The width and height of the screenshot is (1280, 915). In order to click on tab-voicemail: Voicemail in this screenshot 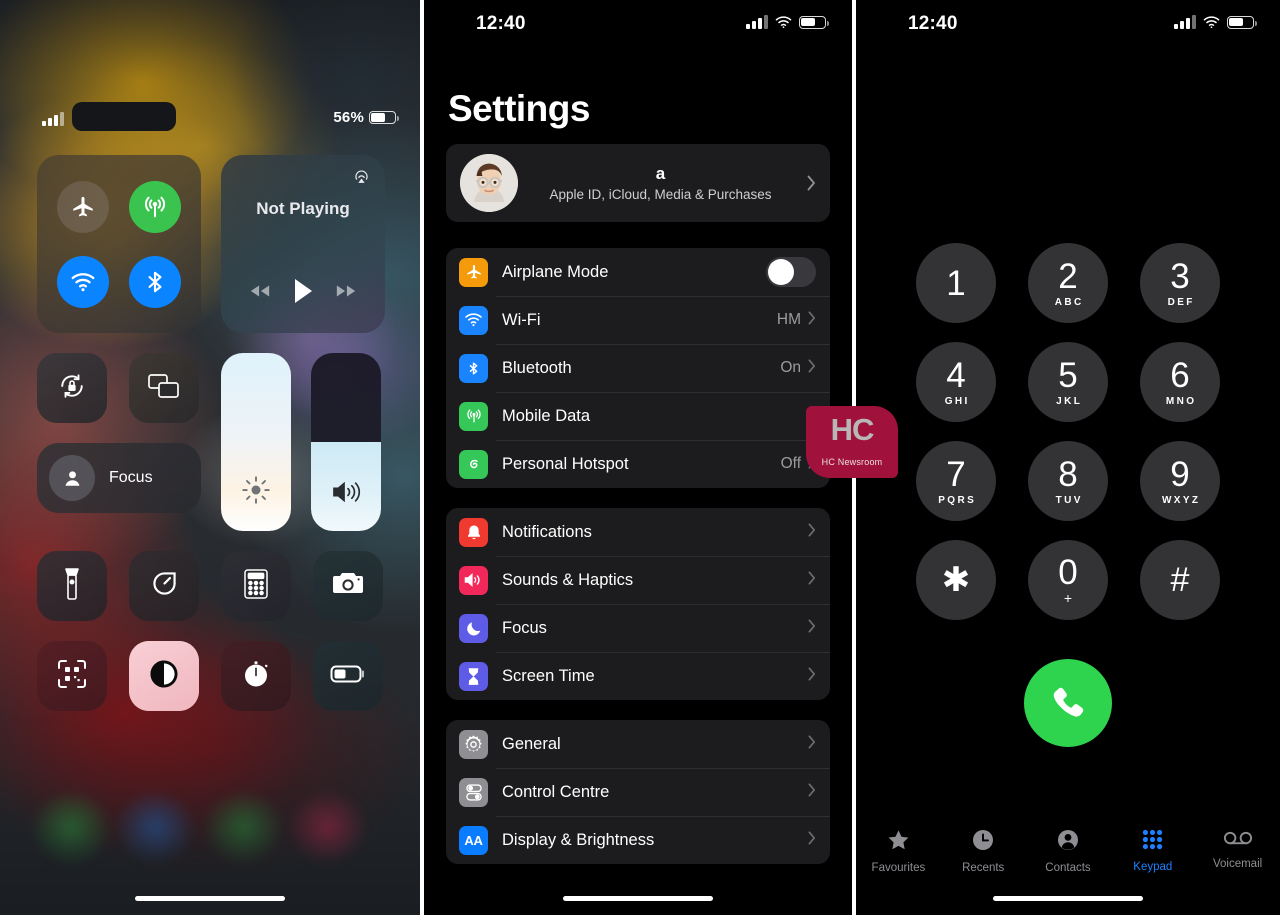, I will do `click(1237, 851)`.